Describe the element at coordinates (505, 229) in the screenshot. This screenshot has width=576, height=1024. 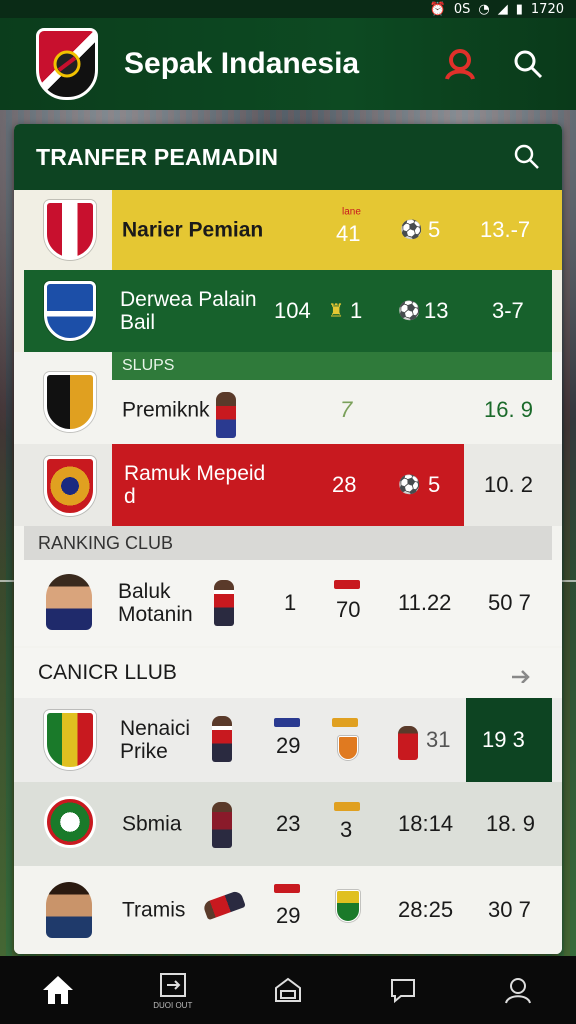
I see `row-score: 13.-7` at that location.